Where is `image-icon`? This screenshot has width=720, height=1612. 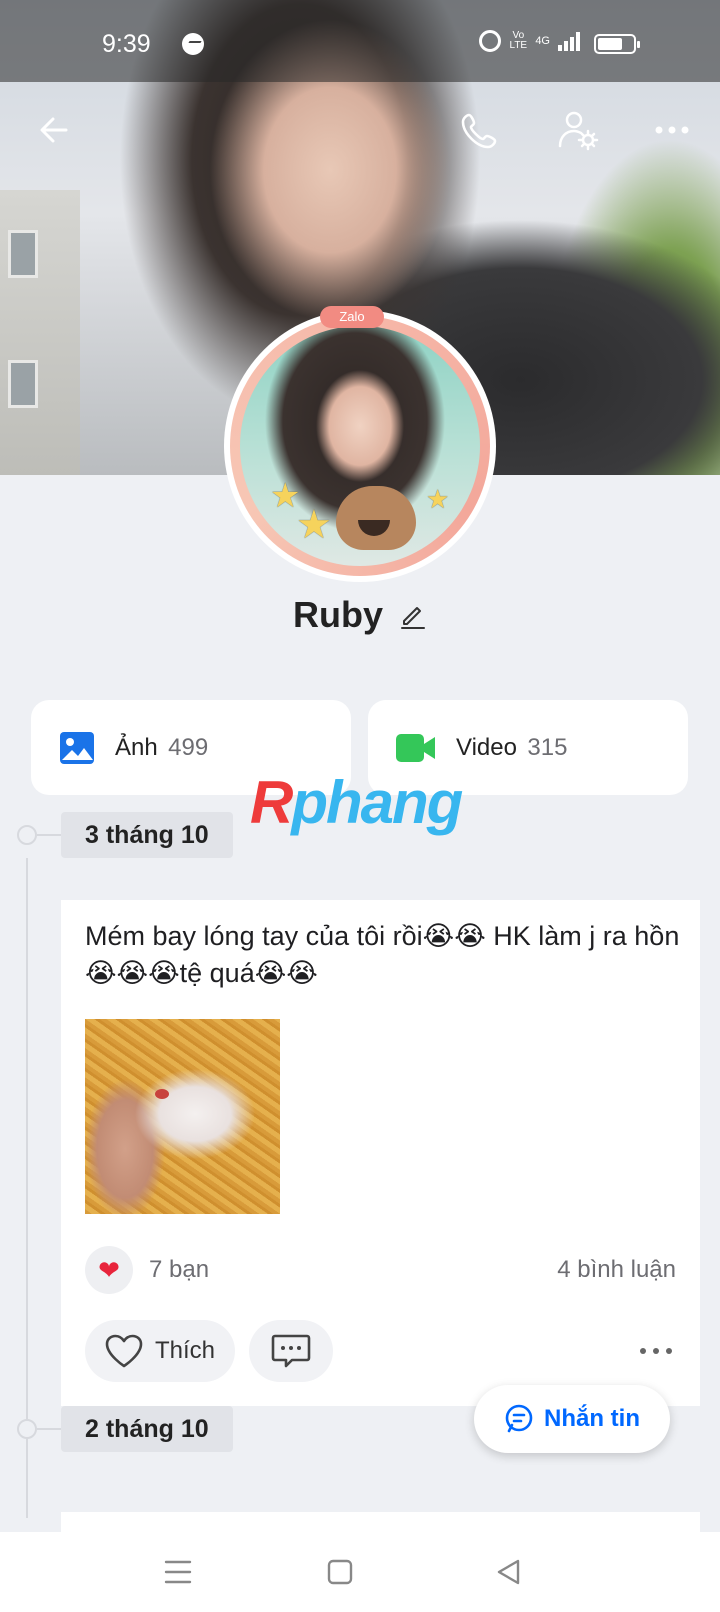
image-icon is located at coordinates (77, 747).